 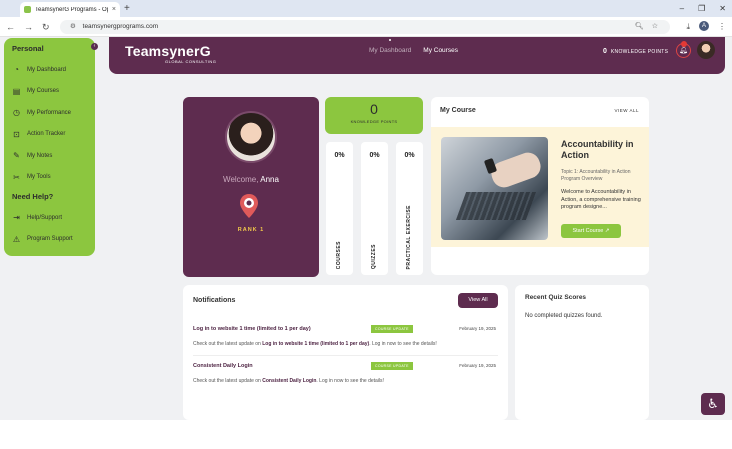 What do you see at coordinates (251, 230) in the screenshot?
I see `rank-label: RANK 1` at bounding box center [251, 230].